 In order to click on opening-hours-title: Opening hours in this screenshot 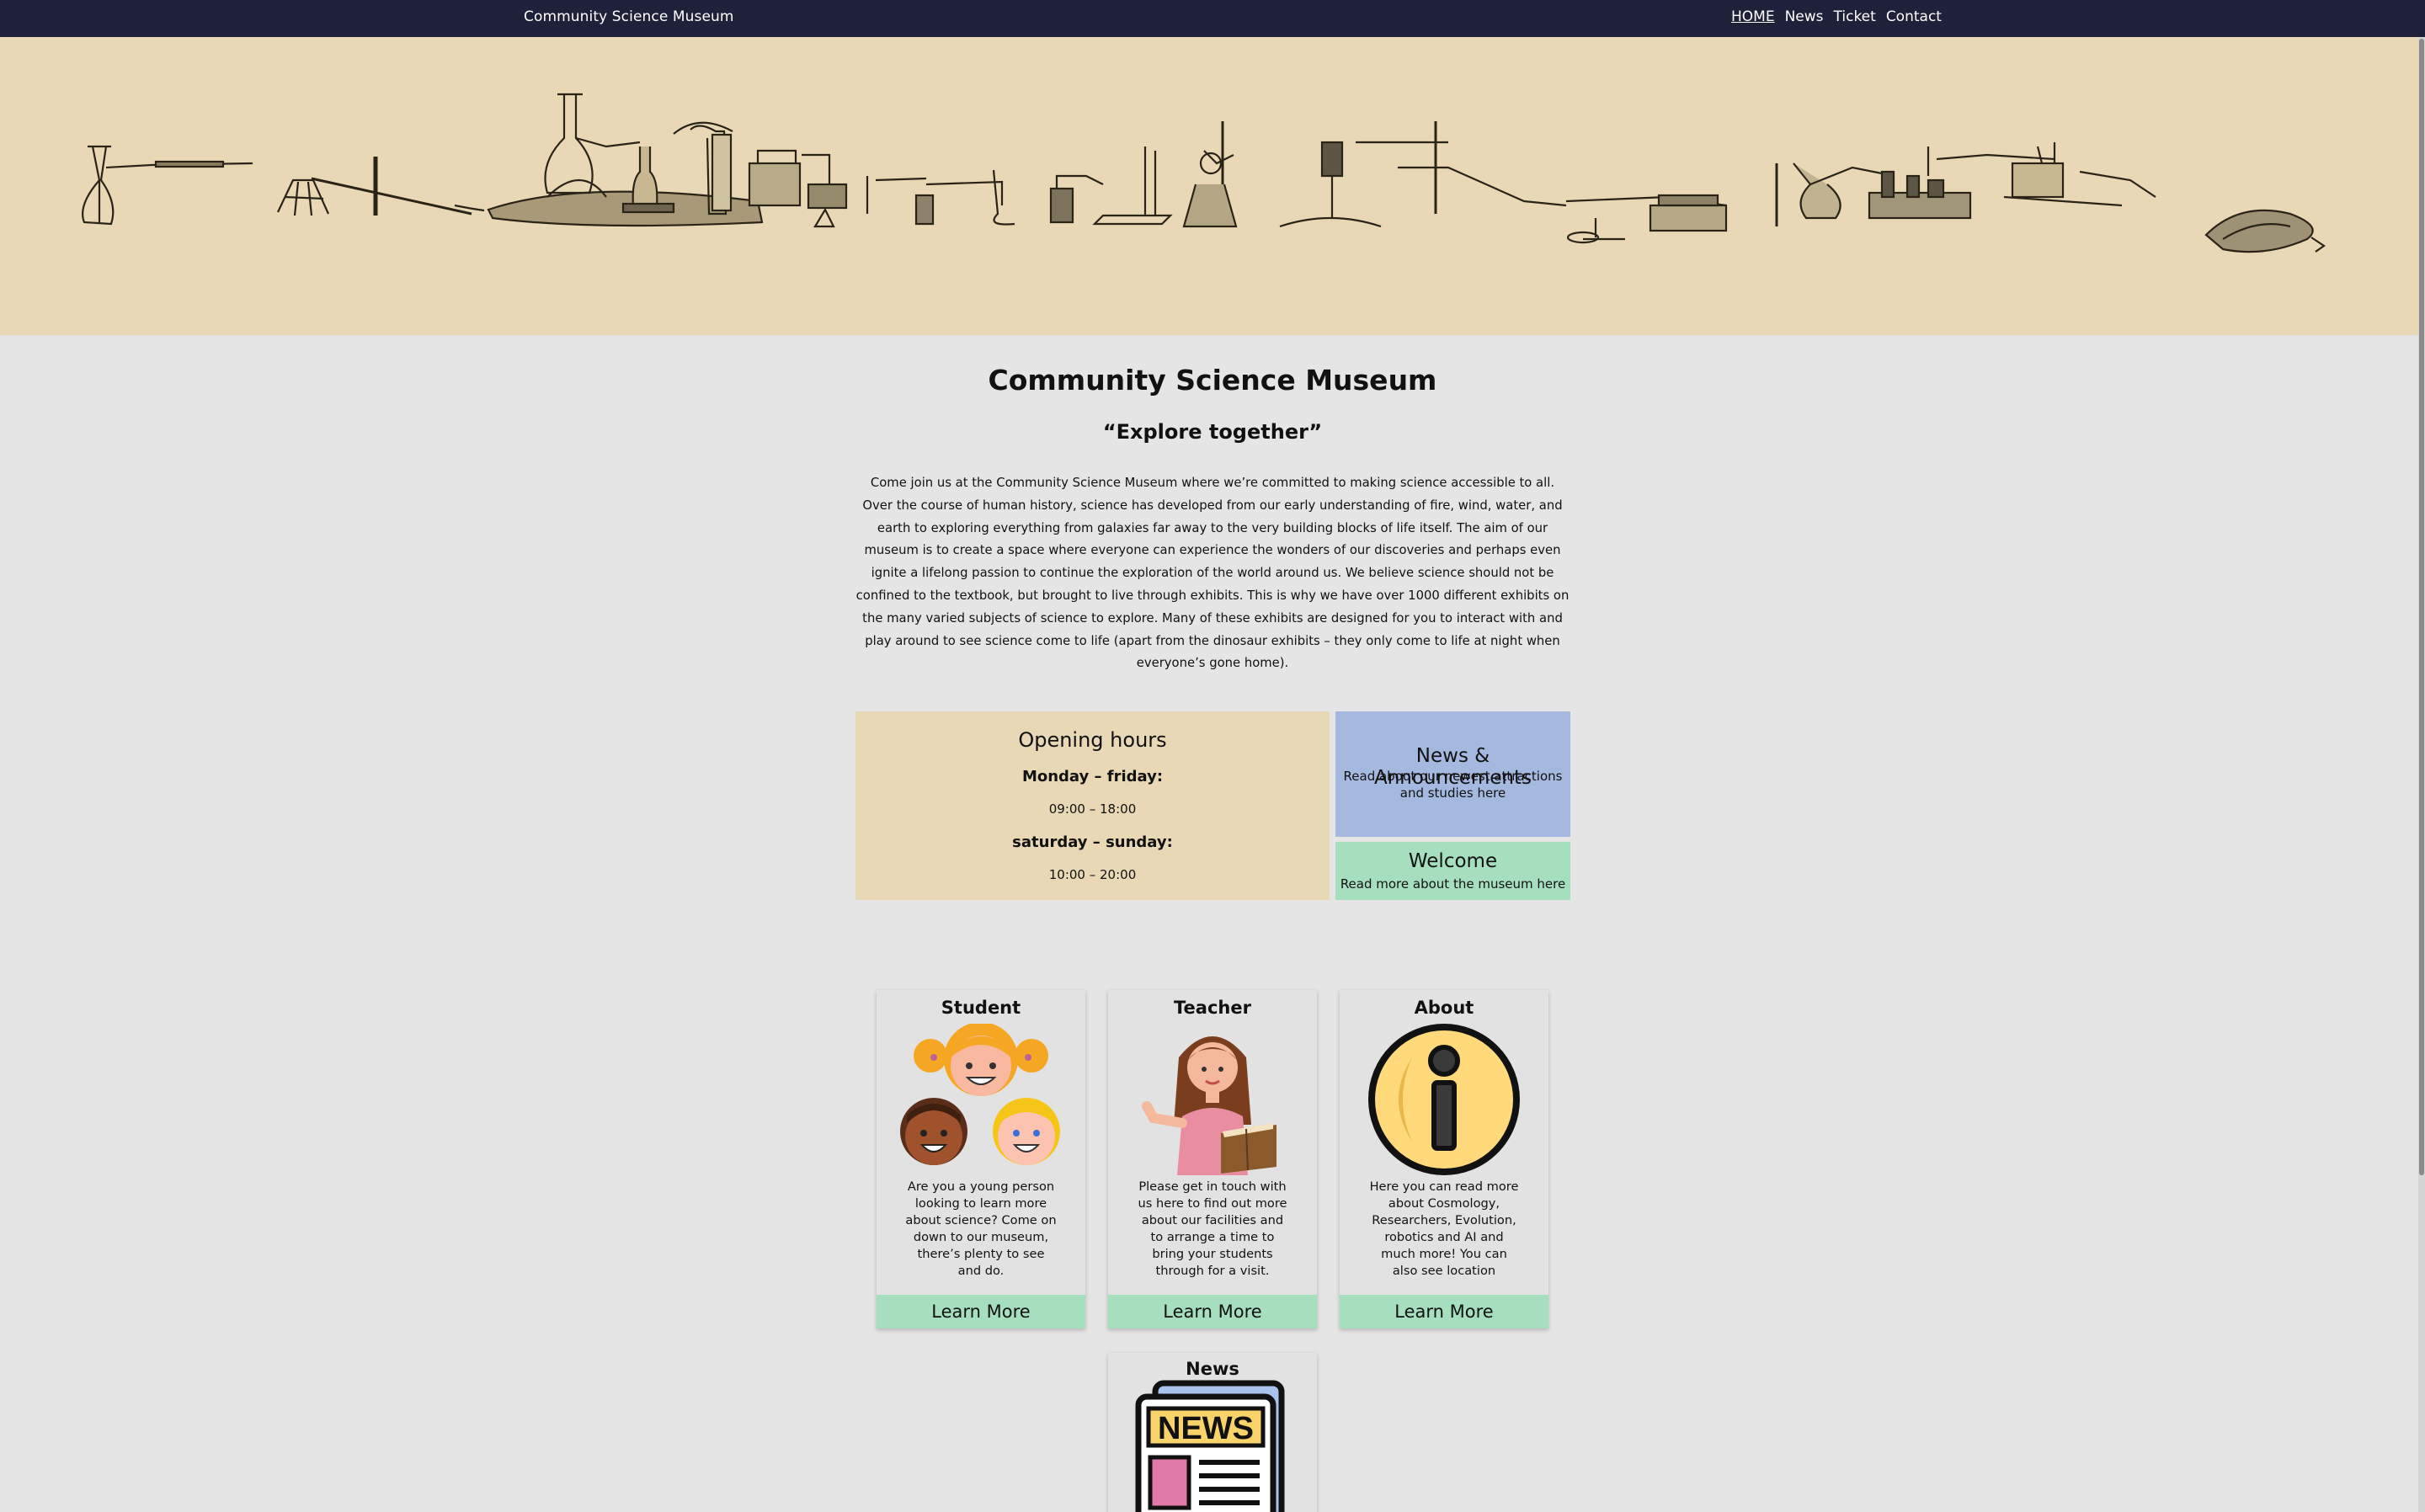, I will do `click(1092, 740)`.